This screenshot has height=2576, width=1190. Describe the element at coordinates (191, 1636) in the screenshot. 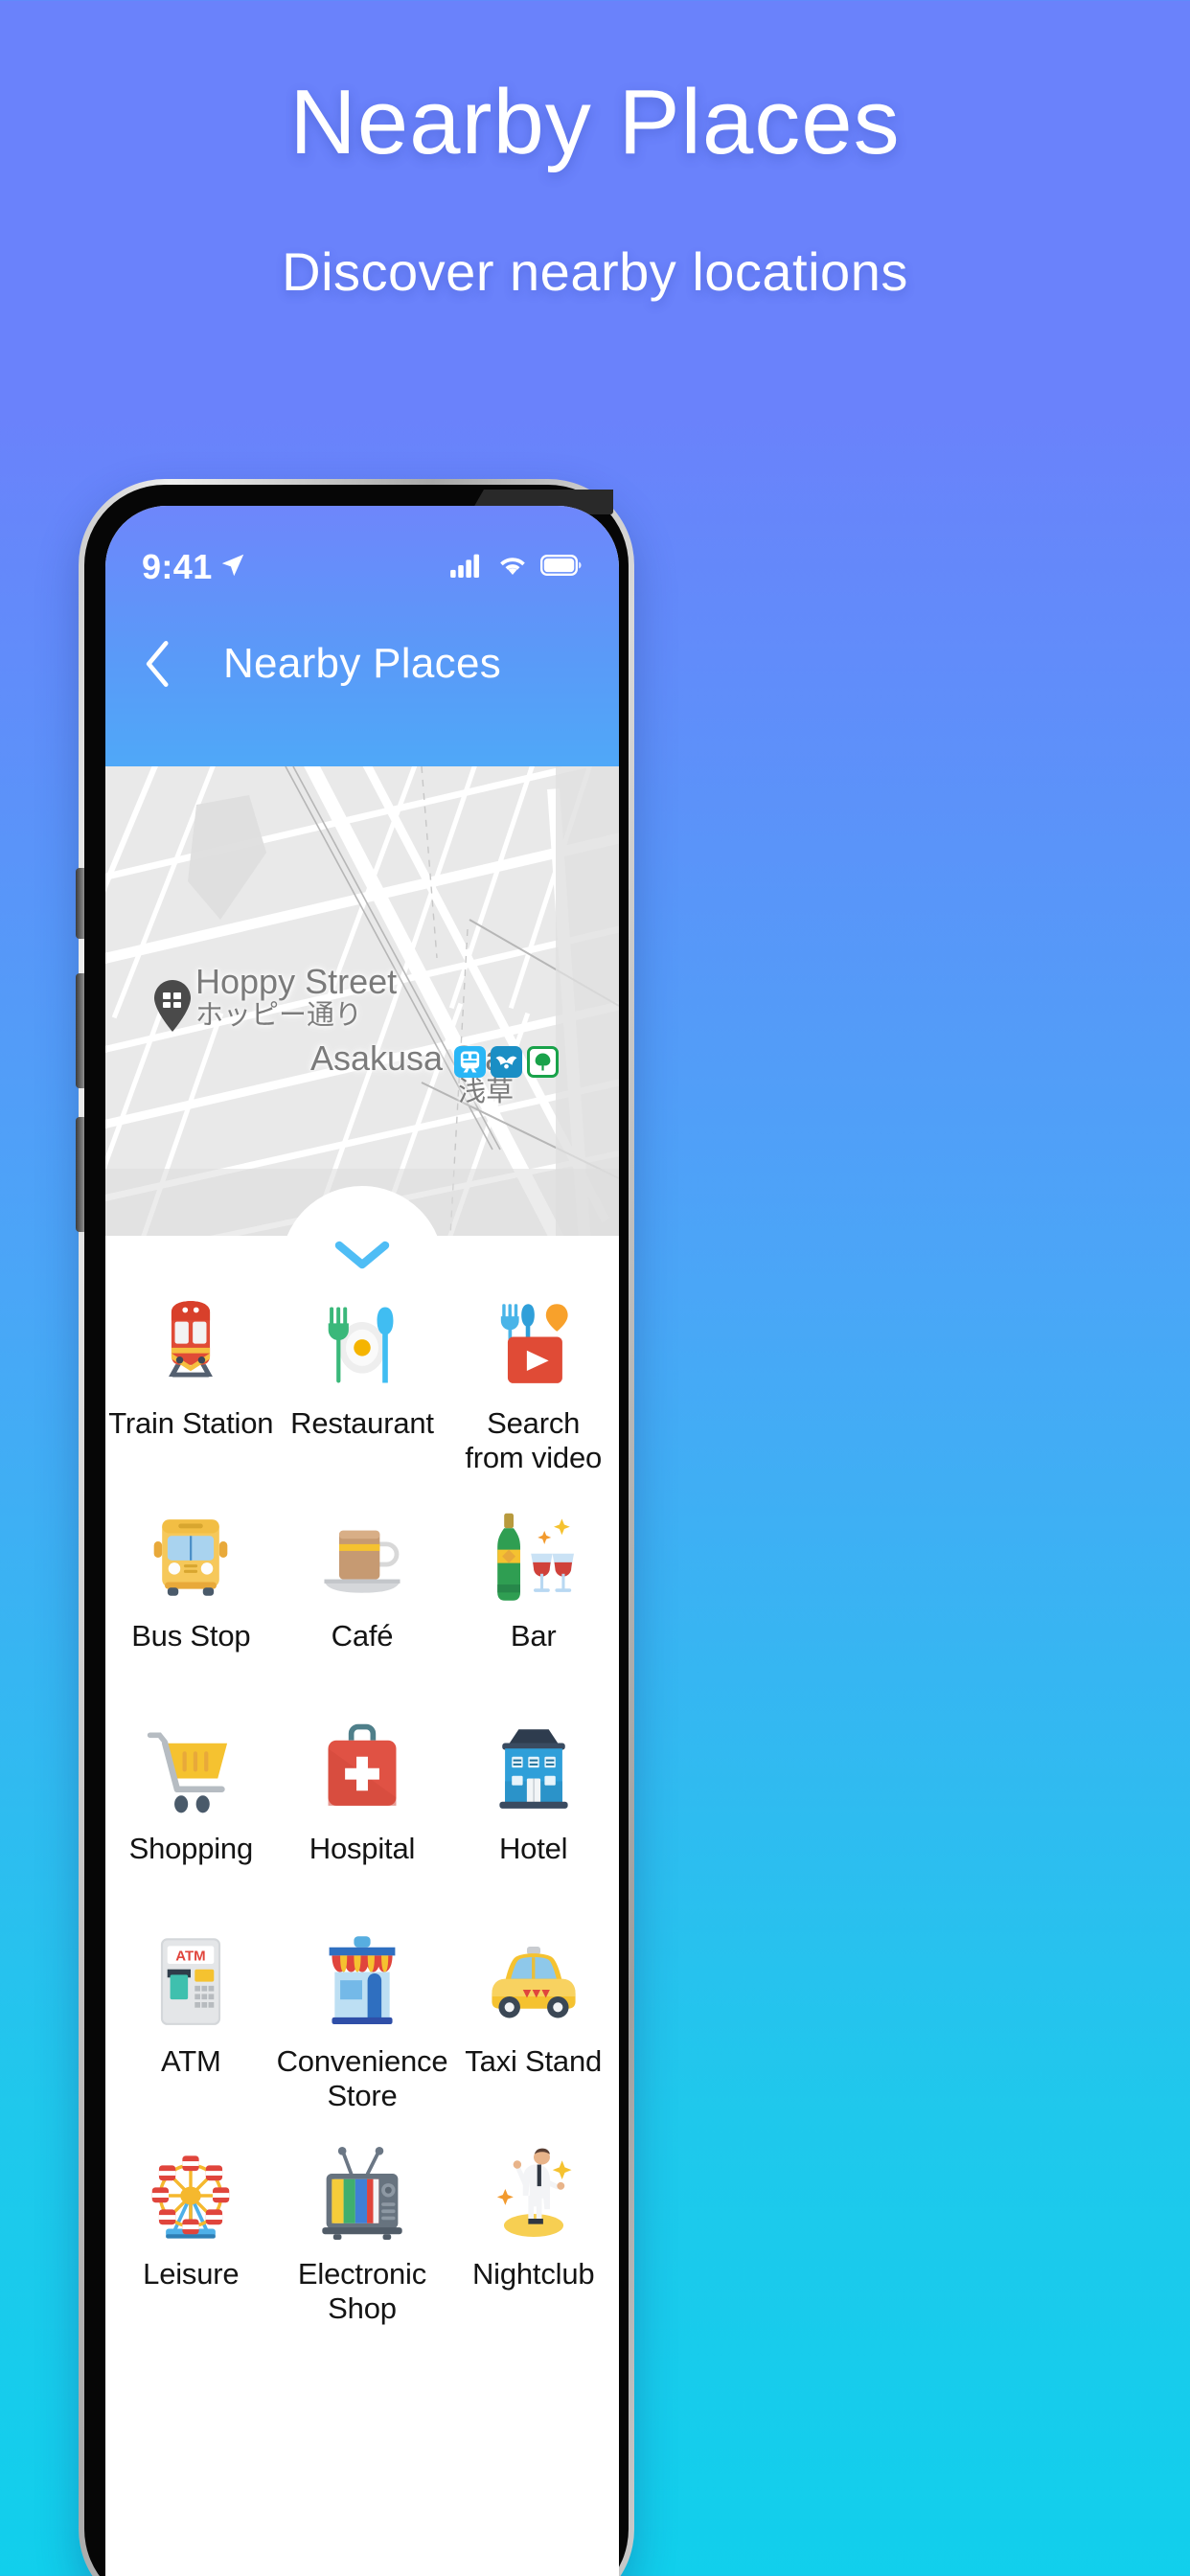

I see `category-label: Bus Stop` at that location.